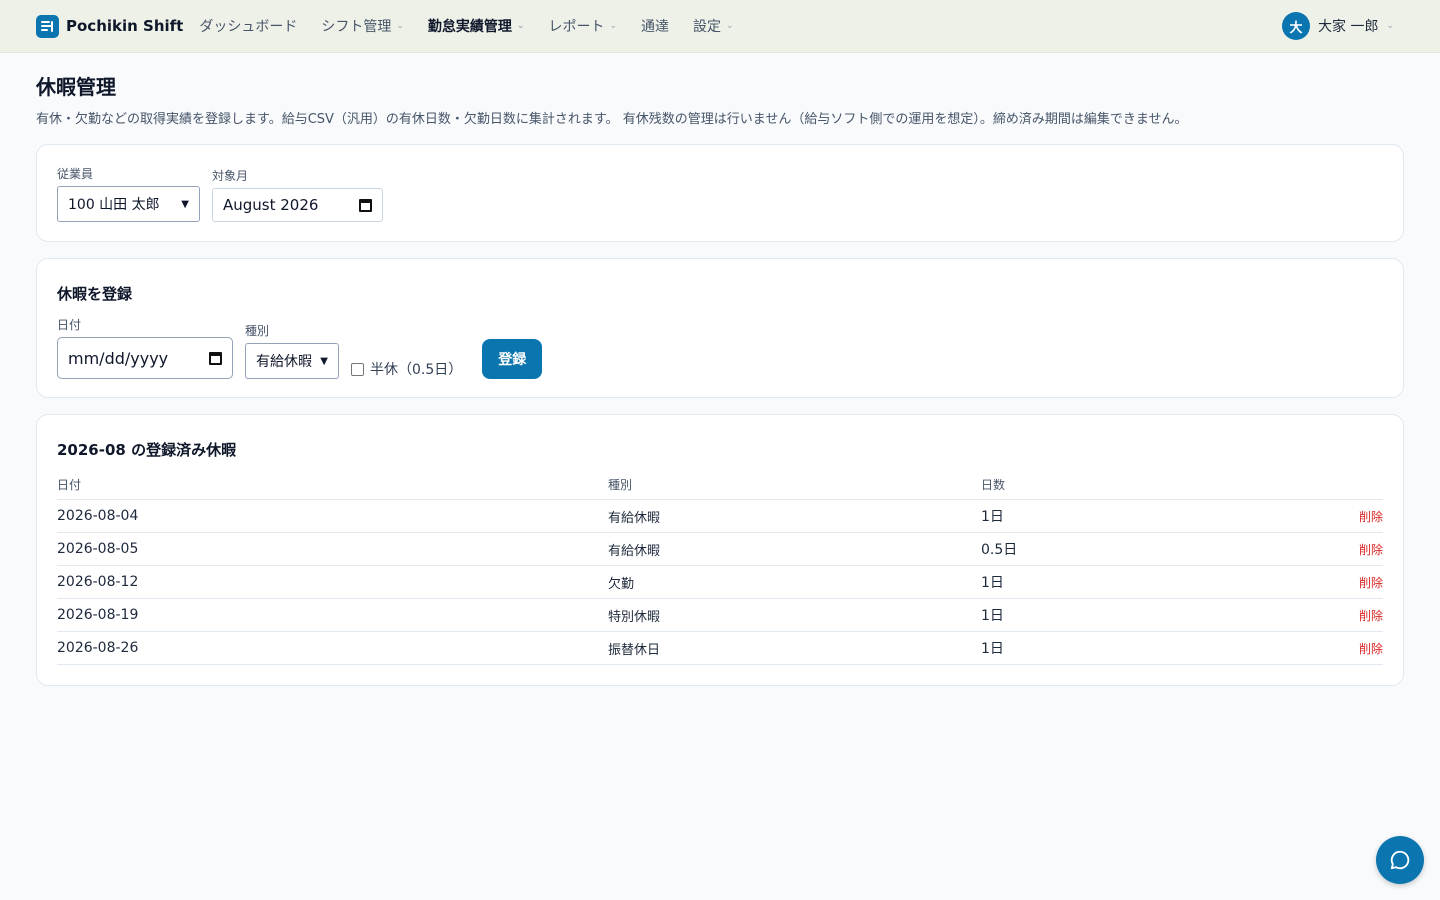 The height and width of the screenshot is (900, 1440). I want to click on employee-field: 従業員 100 山田 太郎 ▼, so click(128, 193).